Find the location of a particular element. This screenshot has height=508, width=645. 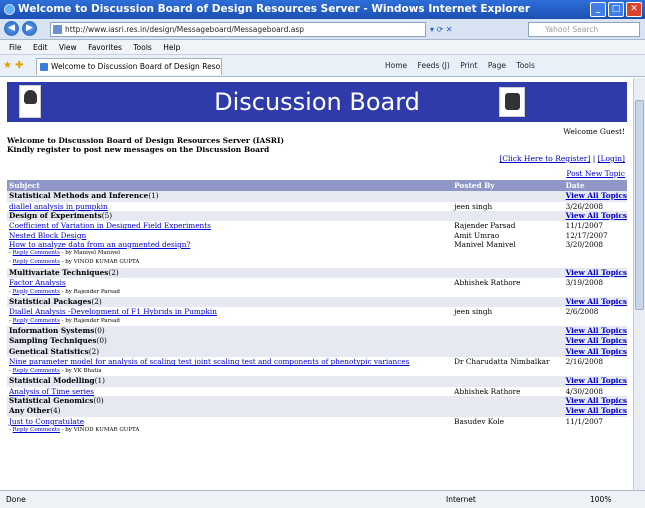

feeds-button: Feeds (J) is located at coordinates (434, 65).